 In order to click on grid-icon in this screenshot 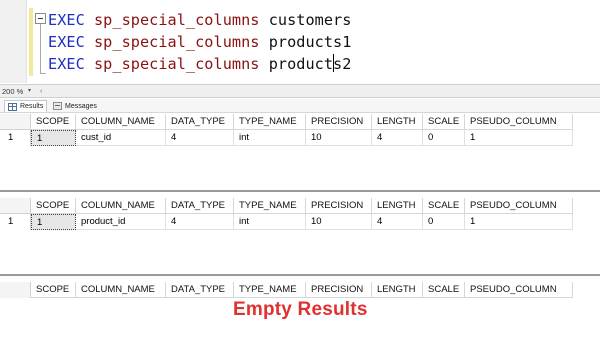, I will do `click(12, 106)`.